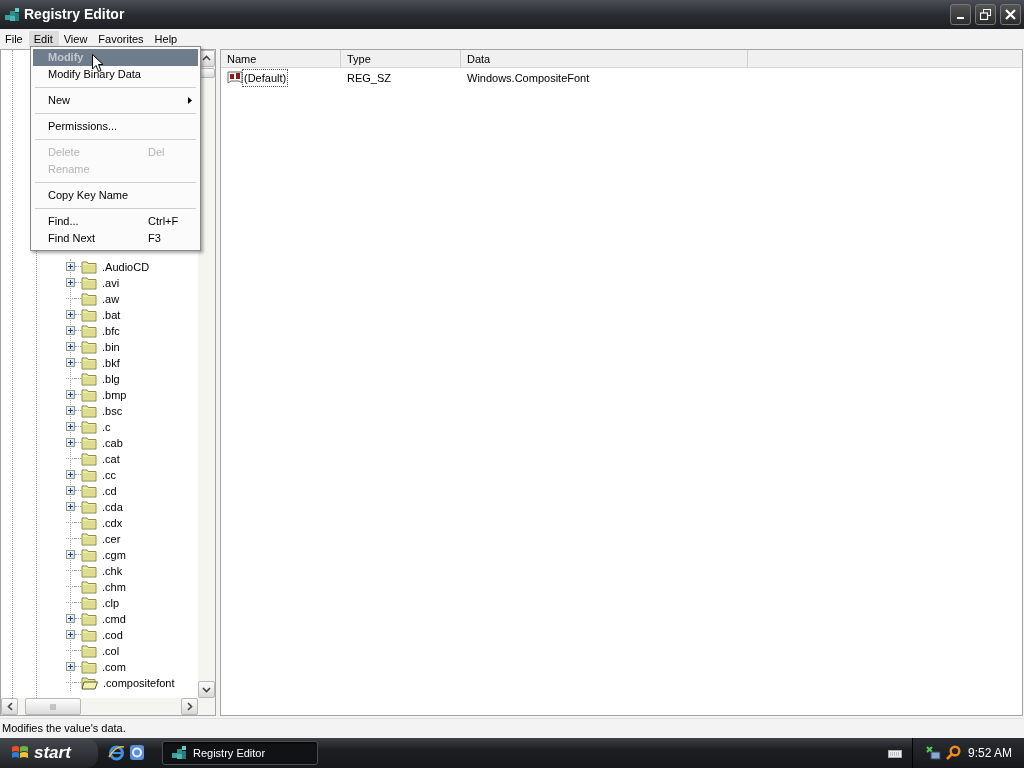  I want to click on magnifier-icon, so click(953, 753).